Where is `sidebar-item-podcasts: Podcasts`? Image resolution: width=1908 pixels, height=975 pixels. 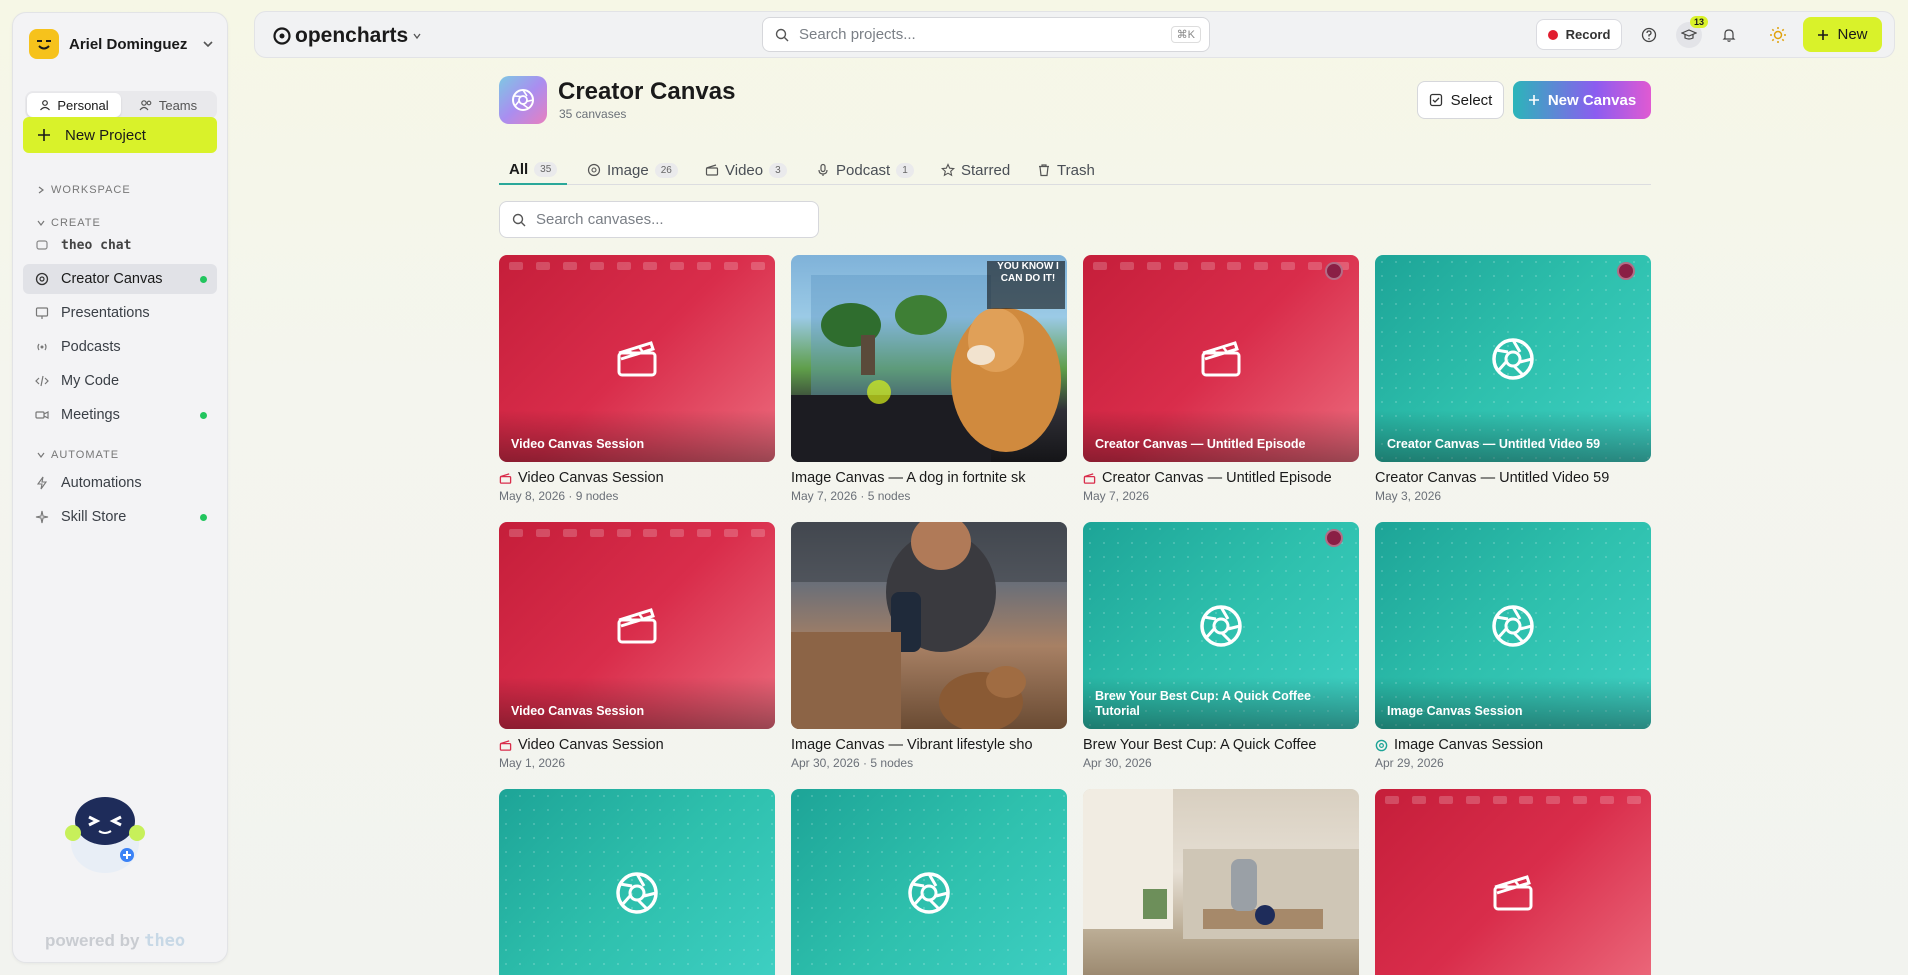 sidebar-item-podcasts: Podcasts is located at coordinates (120, 347).